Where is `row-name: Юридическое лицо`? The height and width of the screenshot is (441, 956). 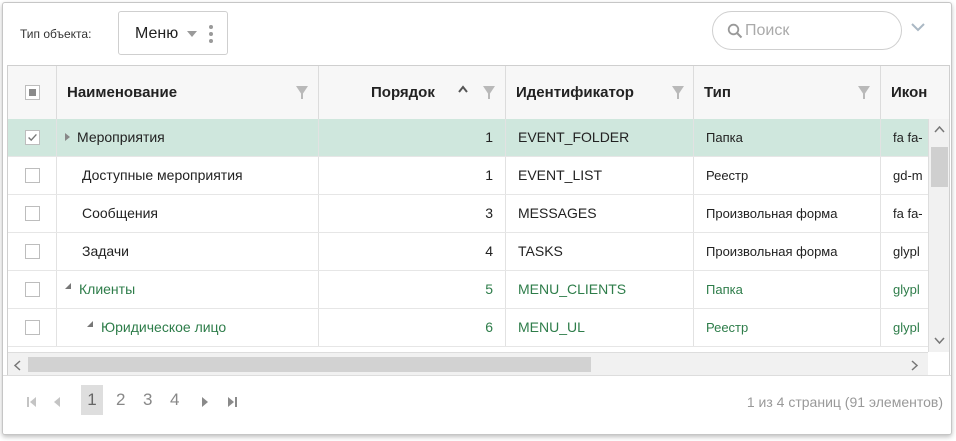
row-name: Юридическое лицо is located at coordinates (164, 327).